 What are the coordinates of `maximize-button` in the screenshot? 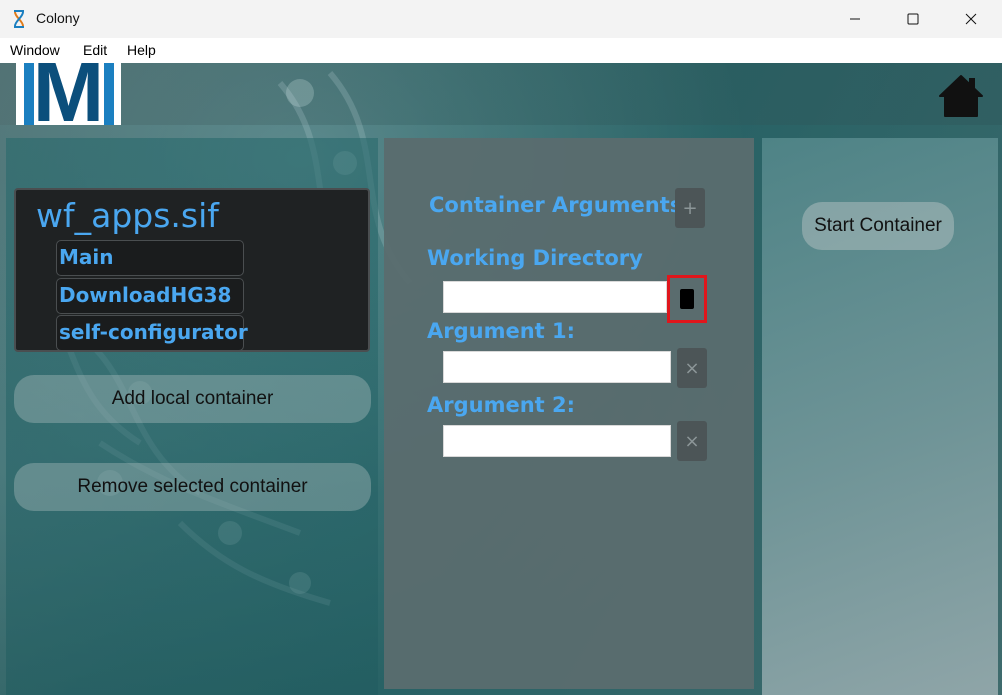 It's located at (913, 19).